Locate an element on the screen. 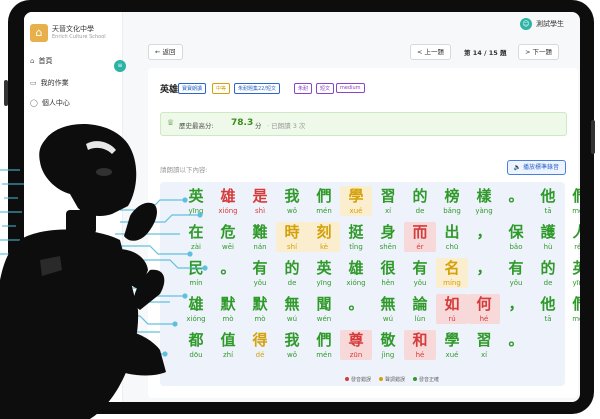 This screenshot has height=419, width=600. legend-item: 聲調錯誤 is located at coordinates (392, 379).